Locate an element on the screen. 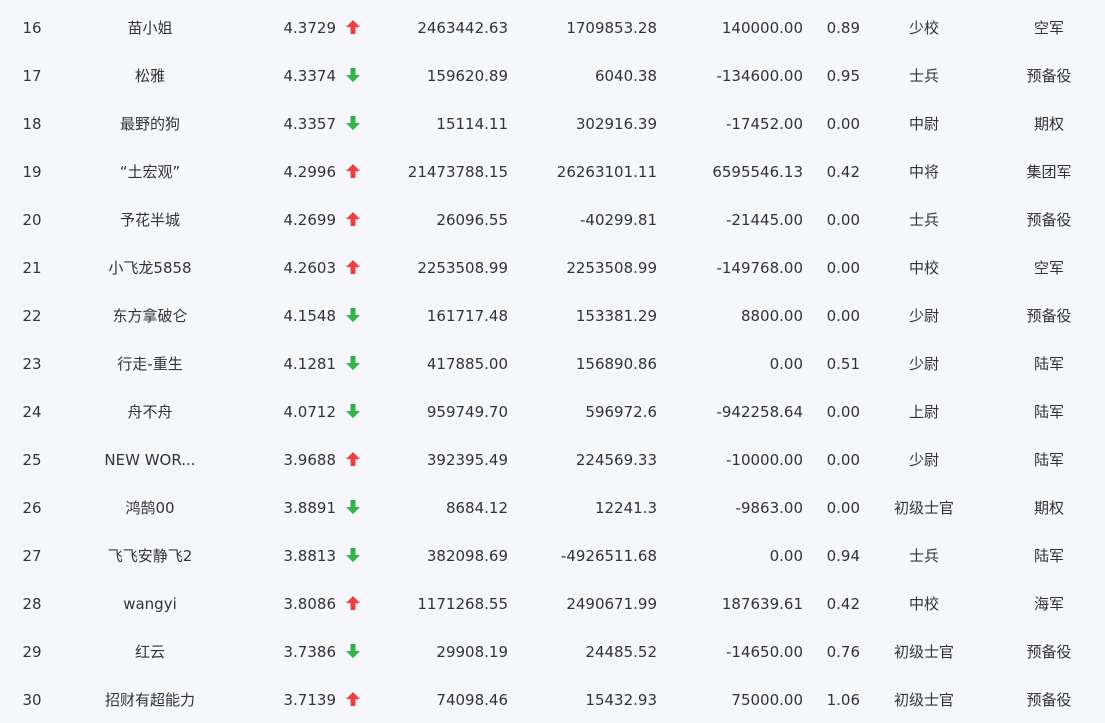 This screenshot has height=723, width=1105. username-link: 松雅 is located at coordinates (150, 76).